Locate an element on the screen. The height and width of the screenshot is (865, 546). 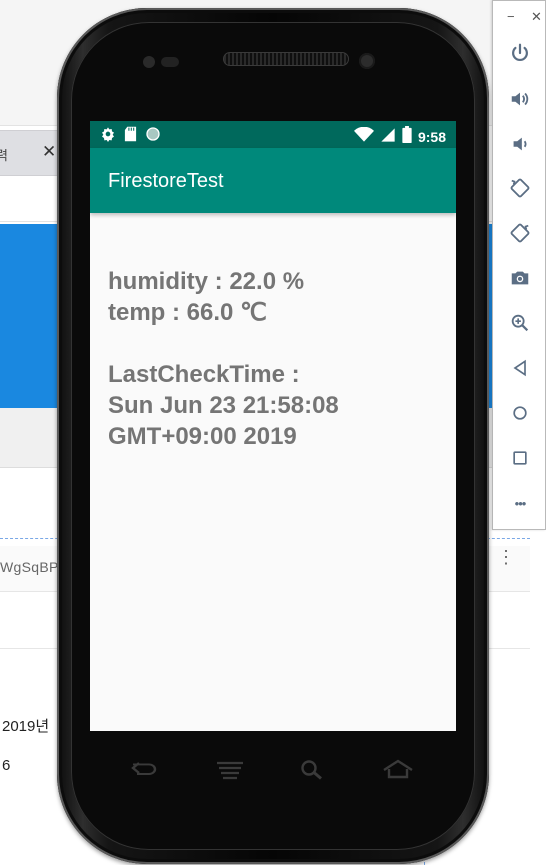
background-document-id: WgSqBP is located at coordinates (29, 567).